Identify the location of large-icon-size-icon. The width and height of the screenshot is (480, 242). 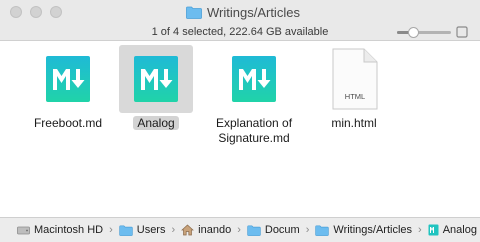
(462, 32).